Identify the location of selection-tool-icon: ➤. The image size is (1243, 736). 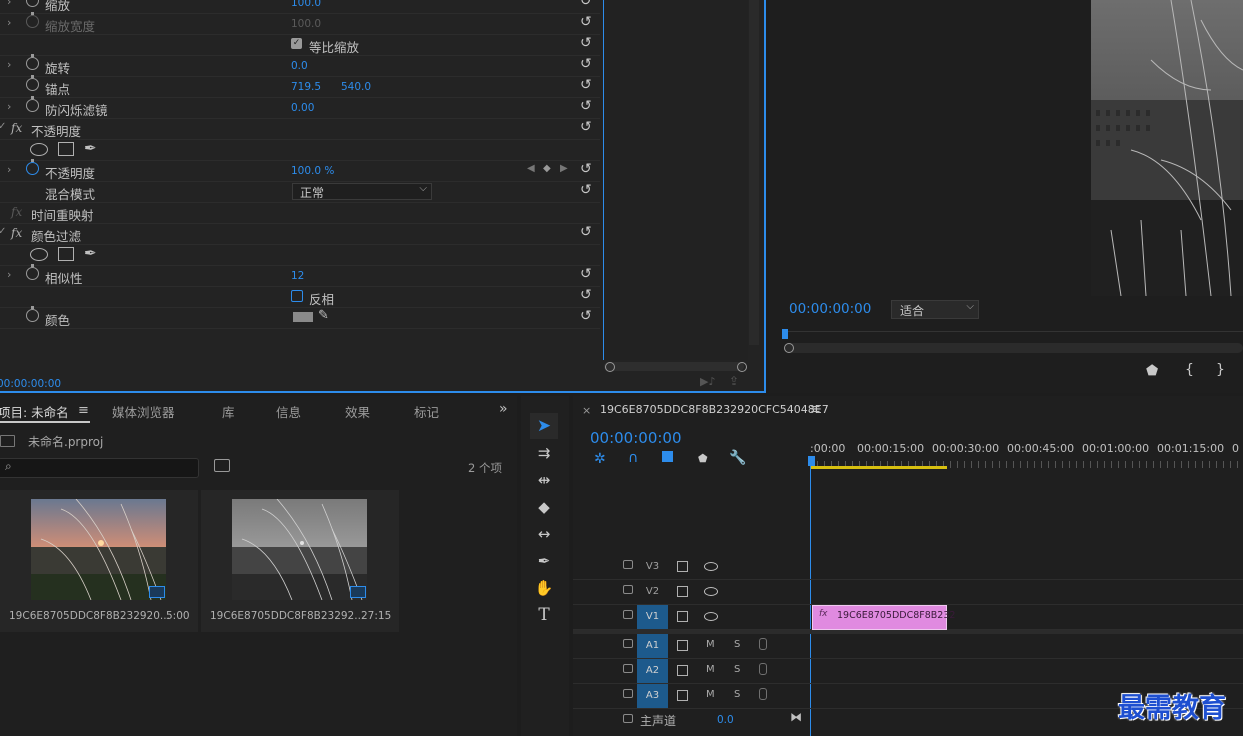
(544, 426).